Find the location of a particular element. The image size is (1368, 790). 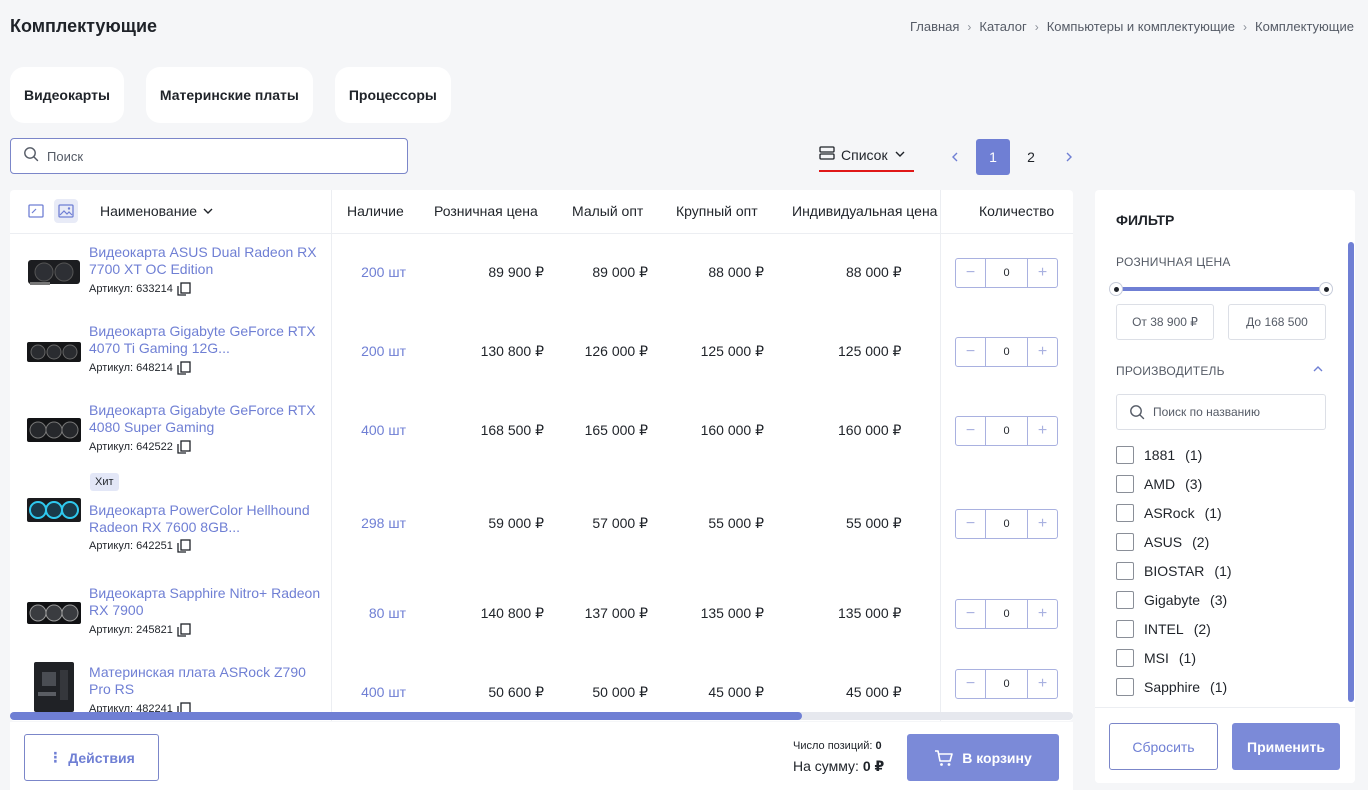

chevron-left-icon is located at coordinates (955, 157).